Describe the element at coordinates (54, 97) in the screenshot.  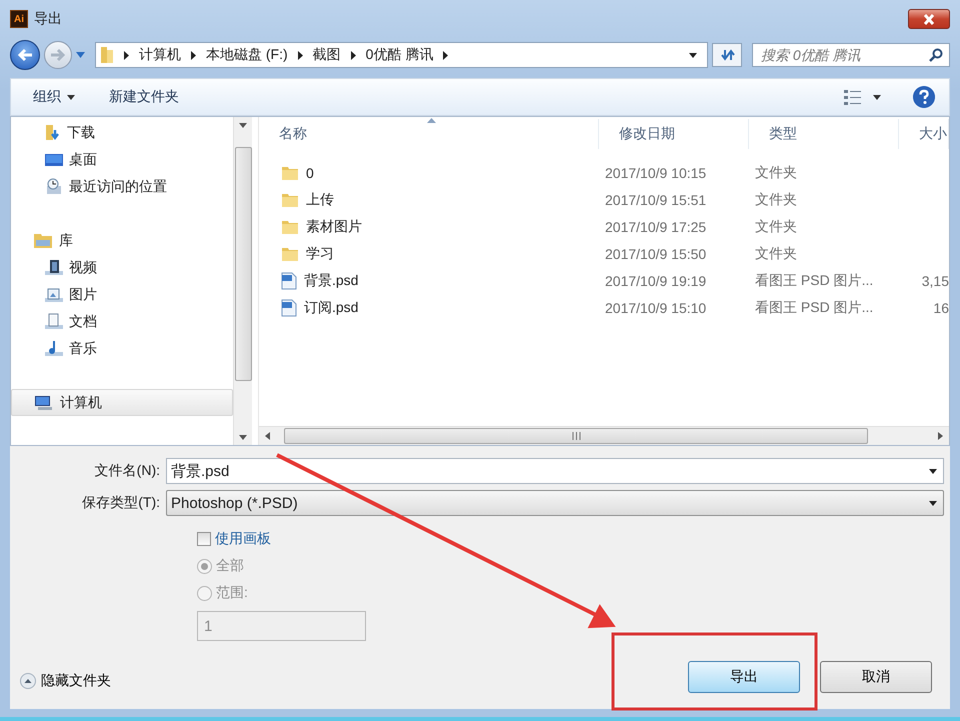
I see `organize-menu: 组织` at that location.